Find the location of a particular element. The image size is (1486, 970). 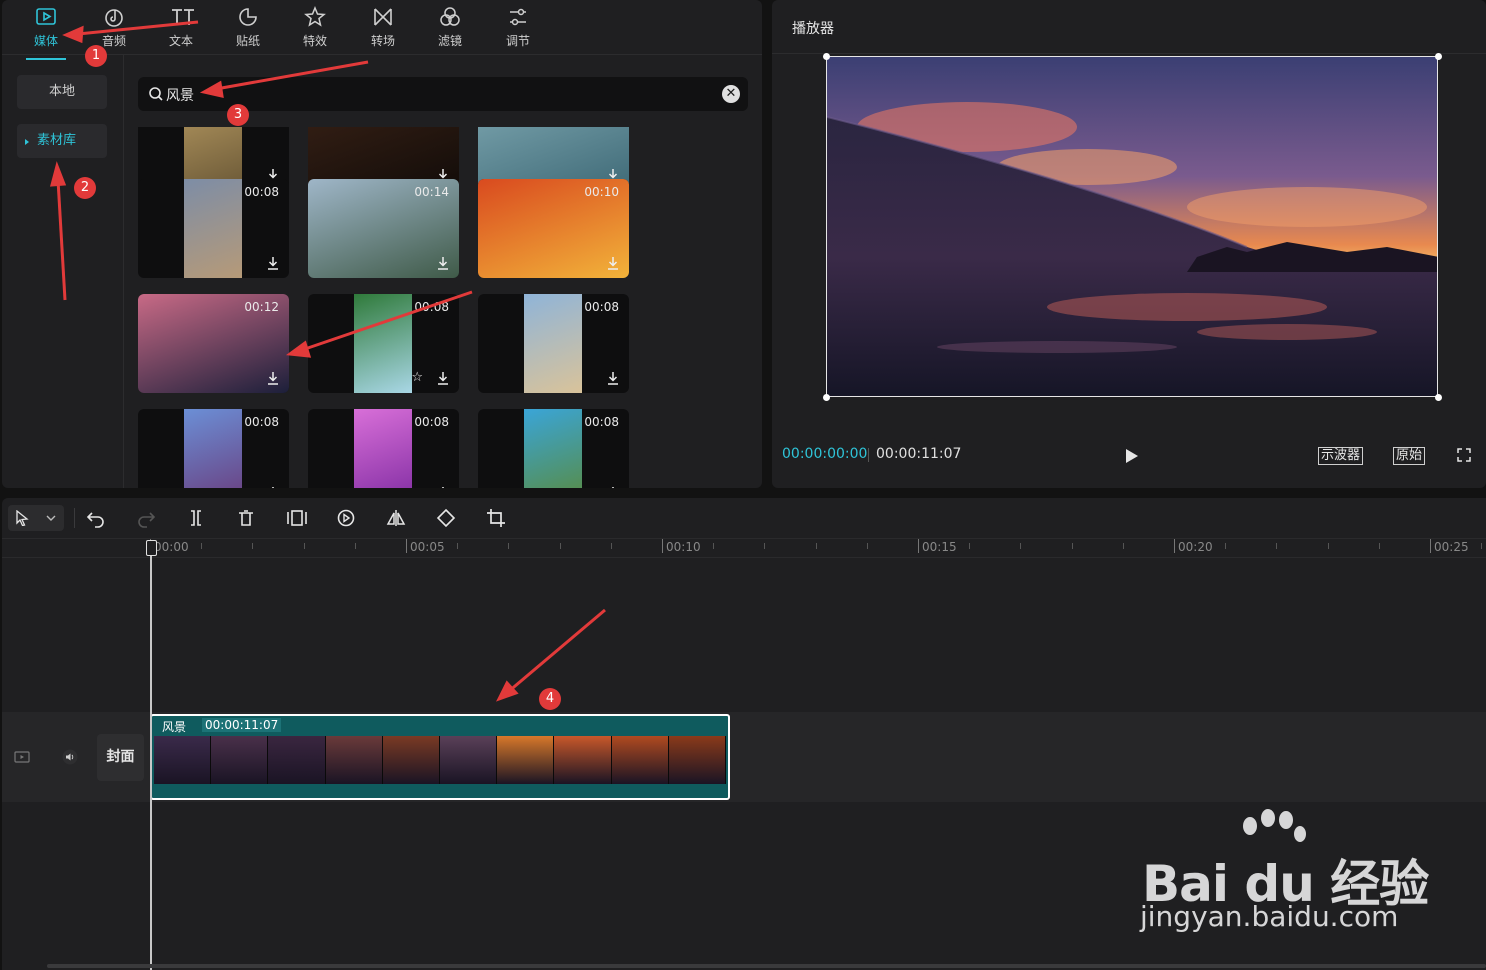

tab-filter: 滤镜 is located at coordinates (450, 29).